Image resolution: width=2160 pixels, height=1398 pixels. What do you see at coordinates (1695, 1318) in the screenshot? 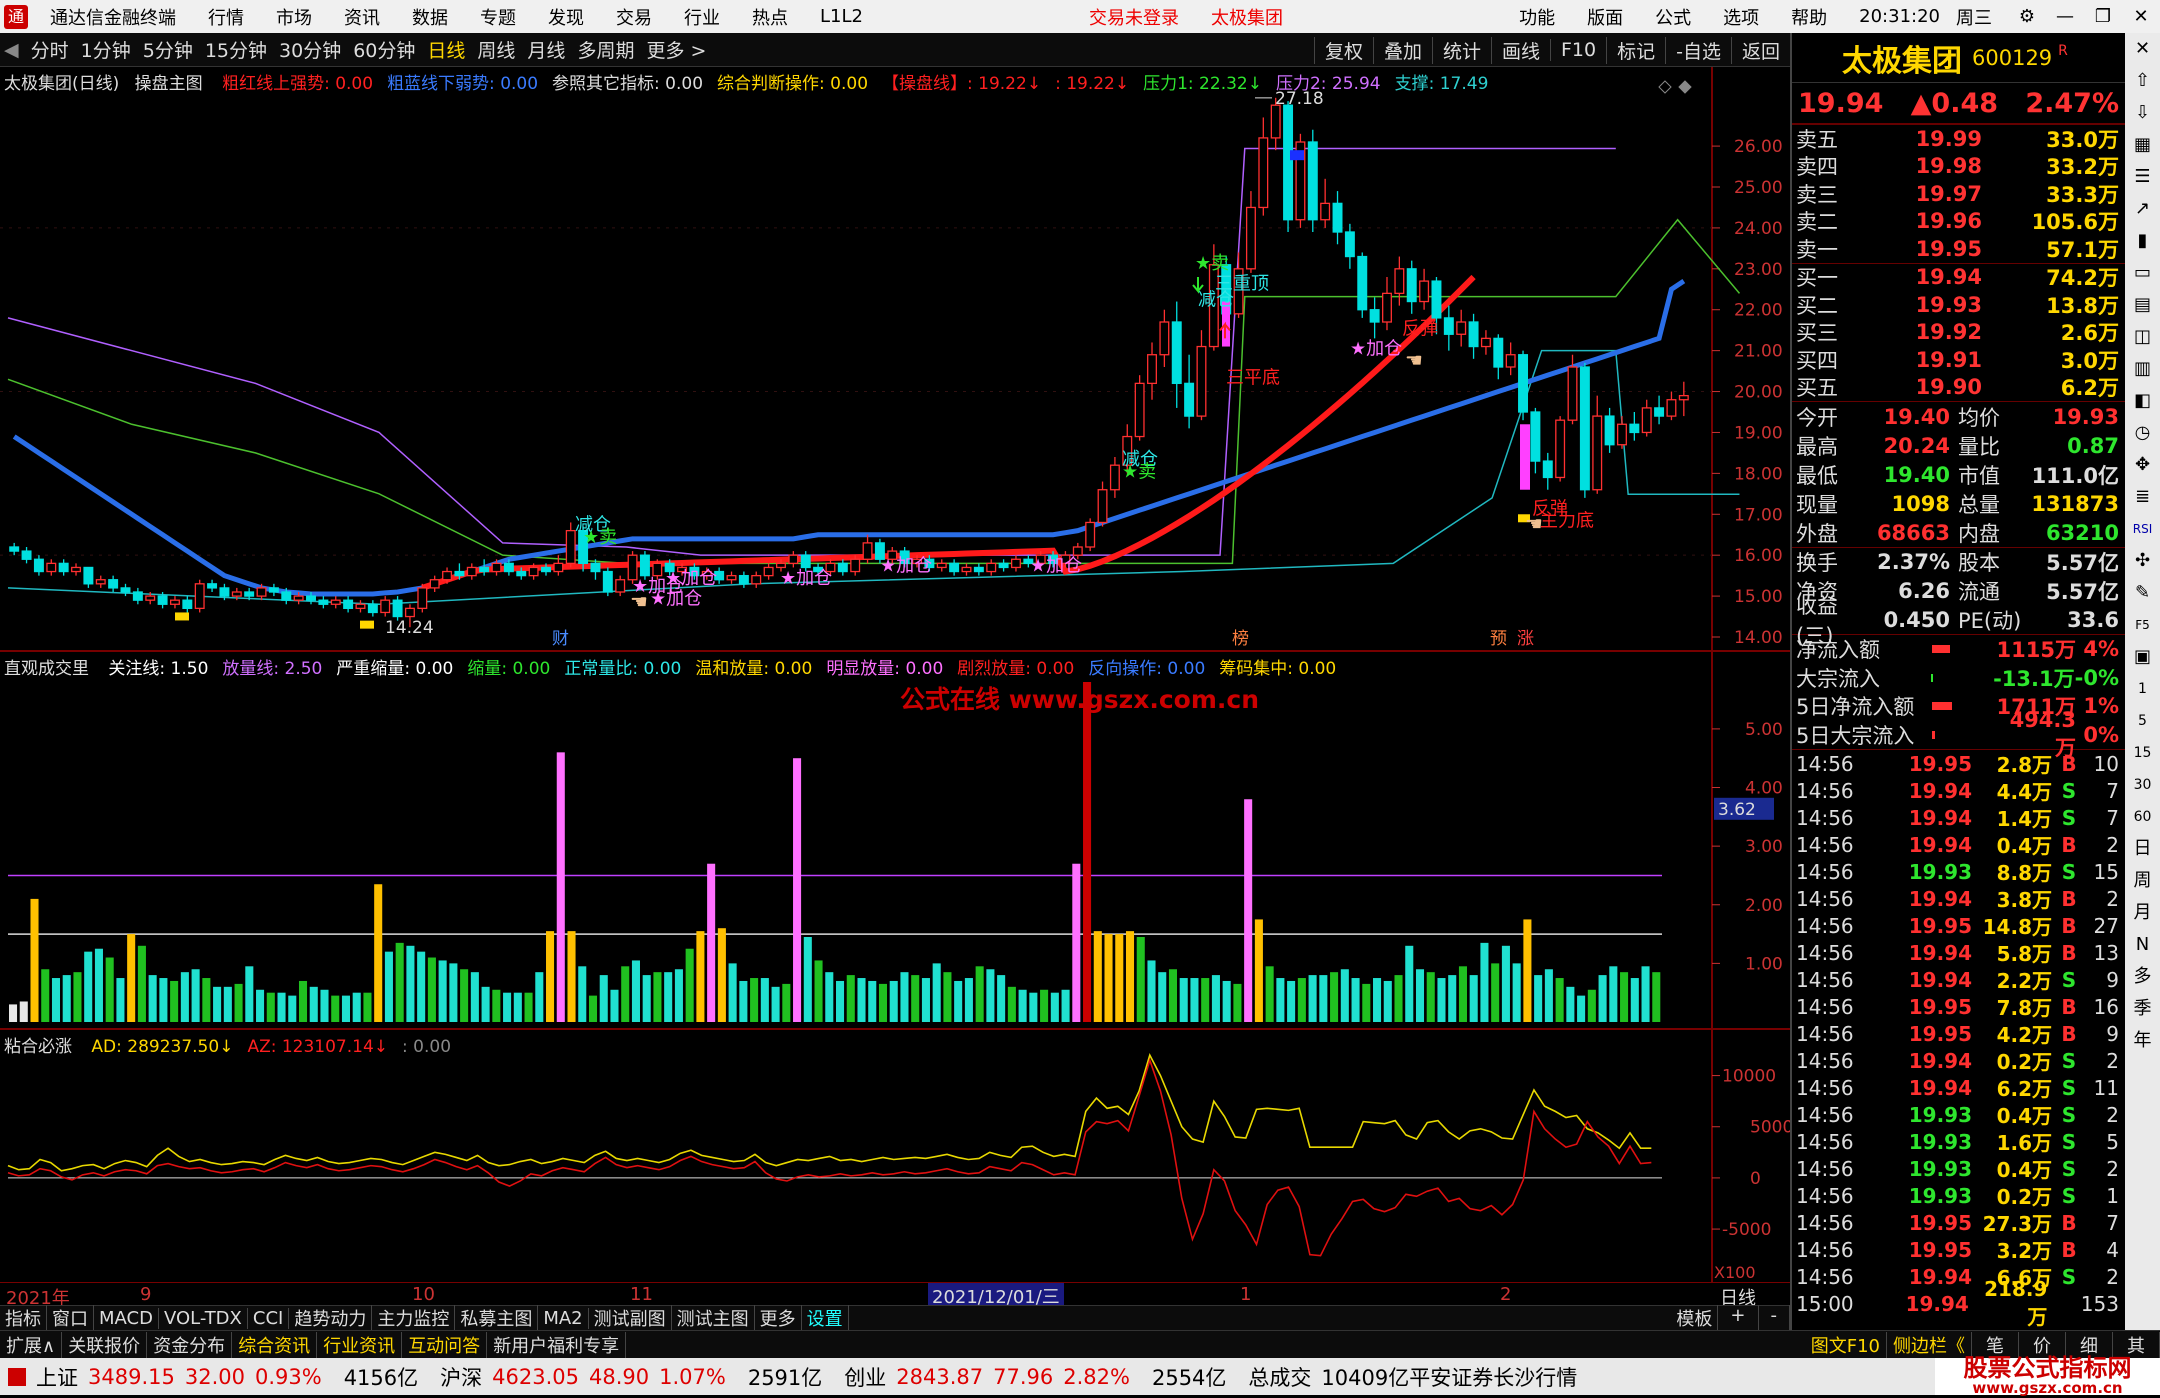
I see `template-button: 模板` at bounding box center [1695, 1318].